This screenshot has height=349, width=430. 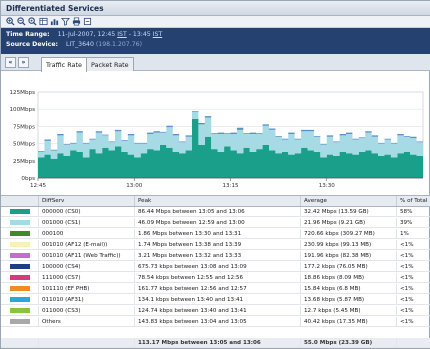 I want to click on header-swatch-column, so click(x=20, y=201).